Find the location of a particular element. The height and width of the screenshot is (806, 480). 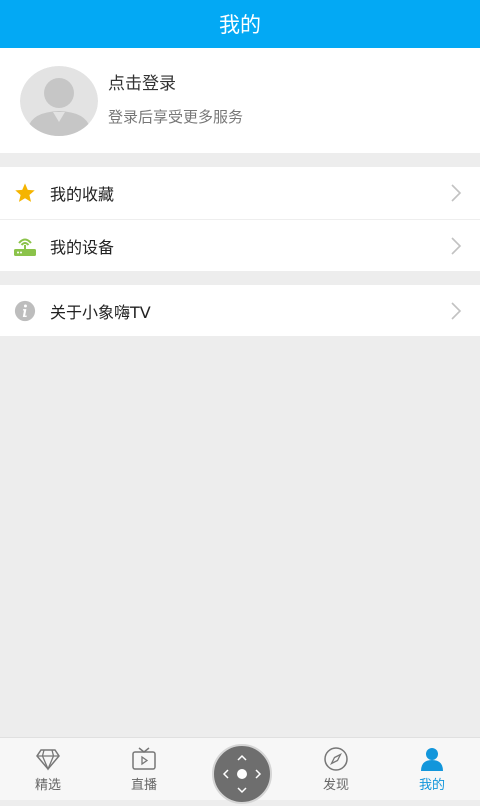

page-header: 我的 is located at coordinates (240, 24).